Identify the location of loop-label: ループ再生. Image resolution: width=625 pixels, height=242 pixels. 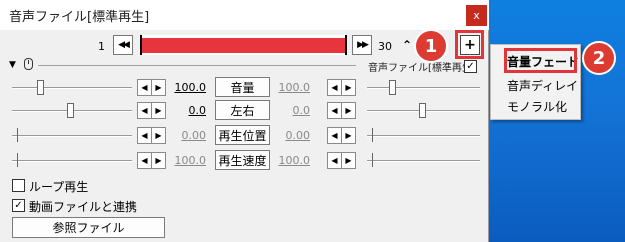
(58, 186).